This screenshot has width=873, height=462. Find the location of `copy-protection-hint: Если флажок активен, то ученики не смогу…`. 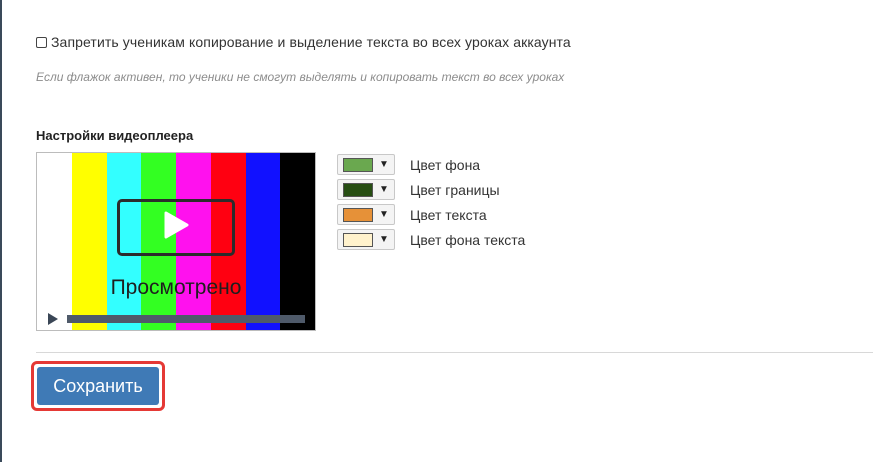

copy-protection-hint: Если флажок активен, то ученики не смогу… is located at coordinates (300, 77).